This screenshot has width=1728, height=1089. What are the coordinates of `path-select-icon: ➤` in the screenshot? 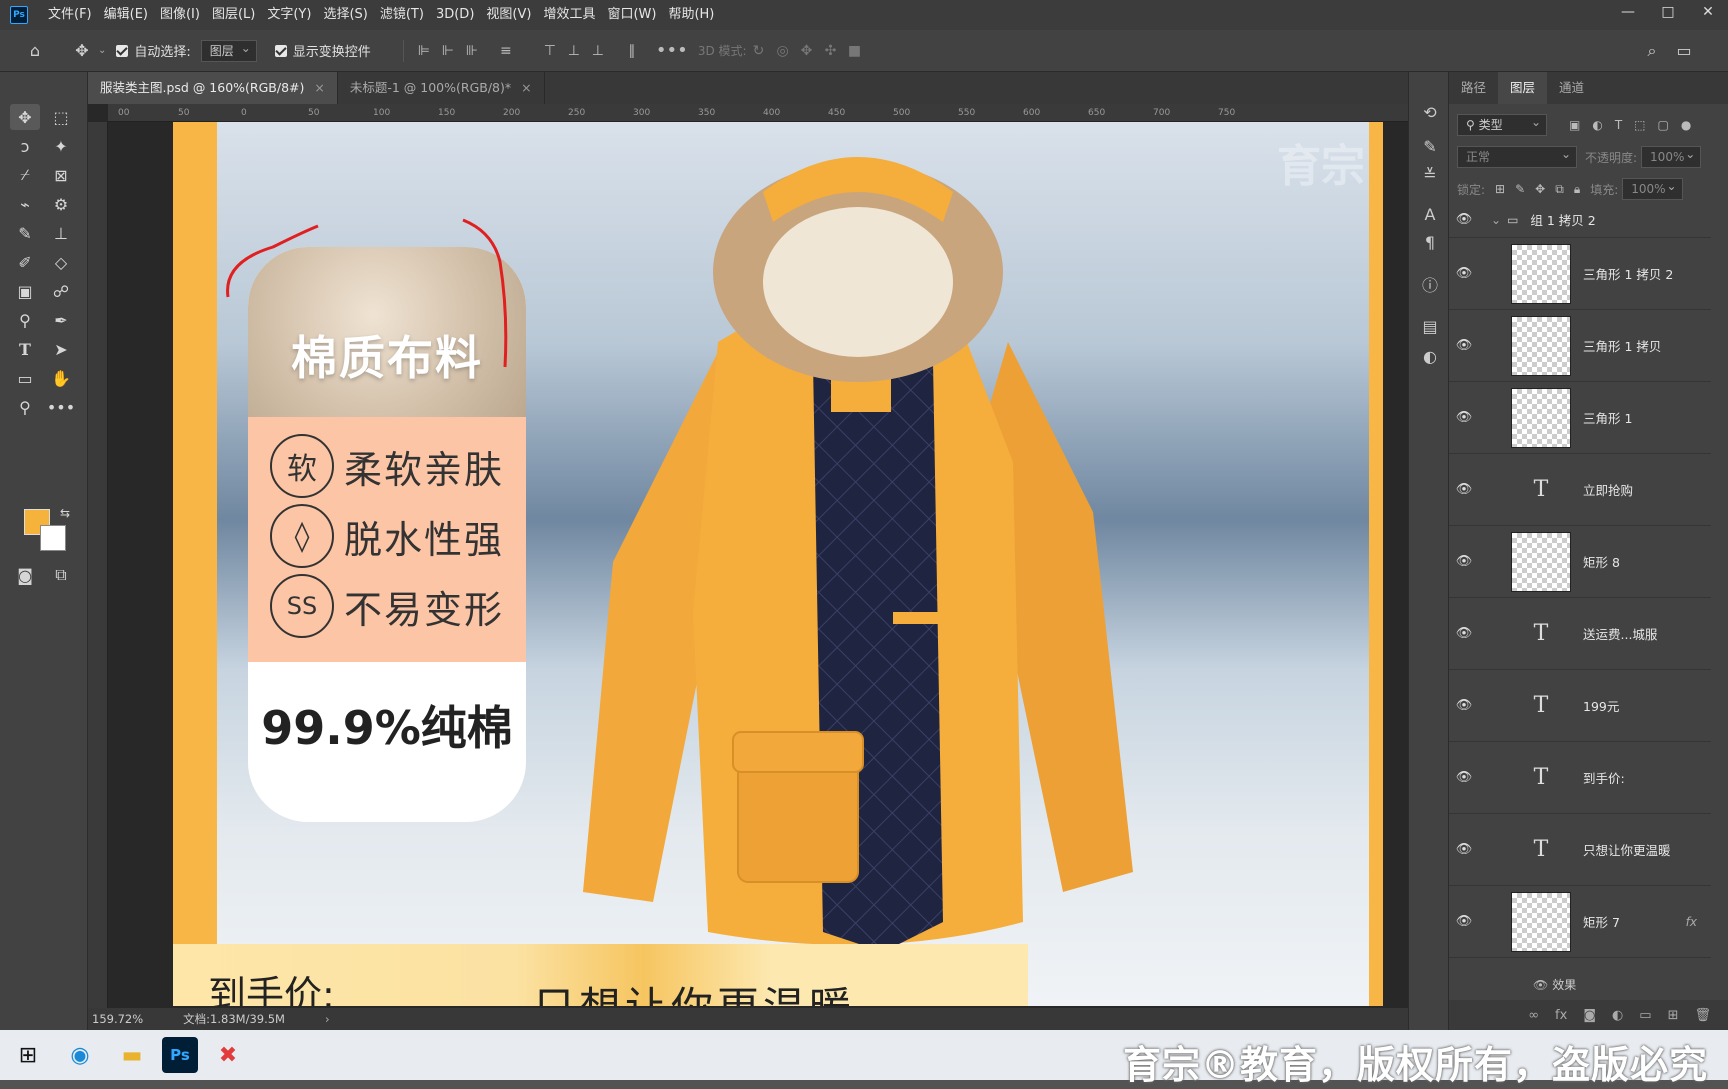 It's located at (61, 349).